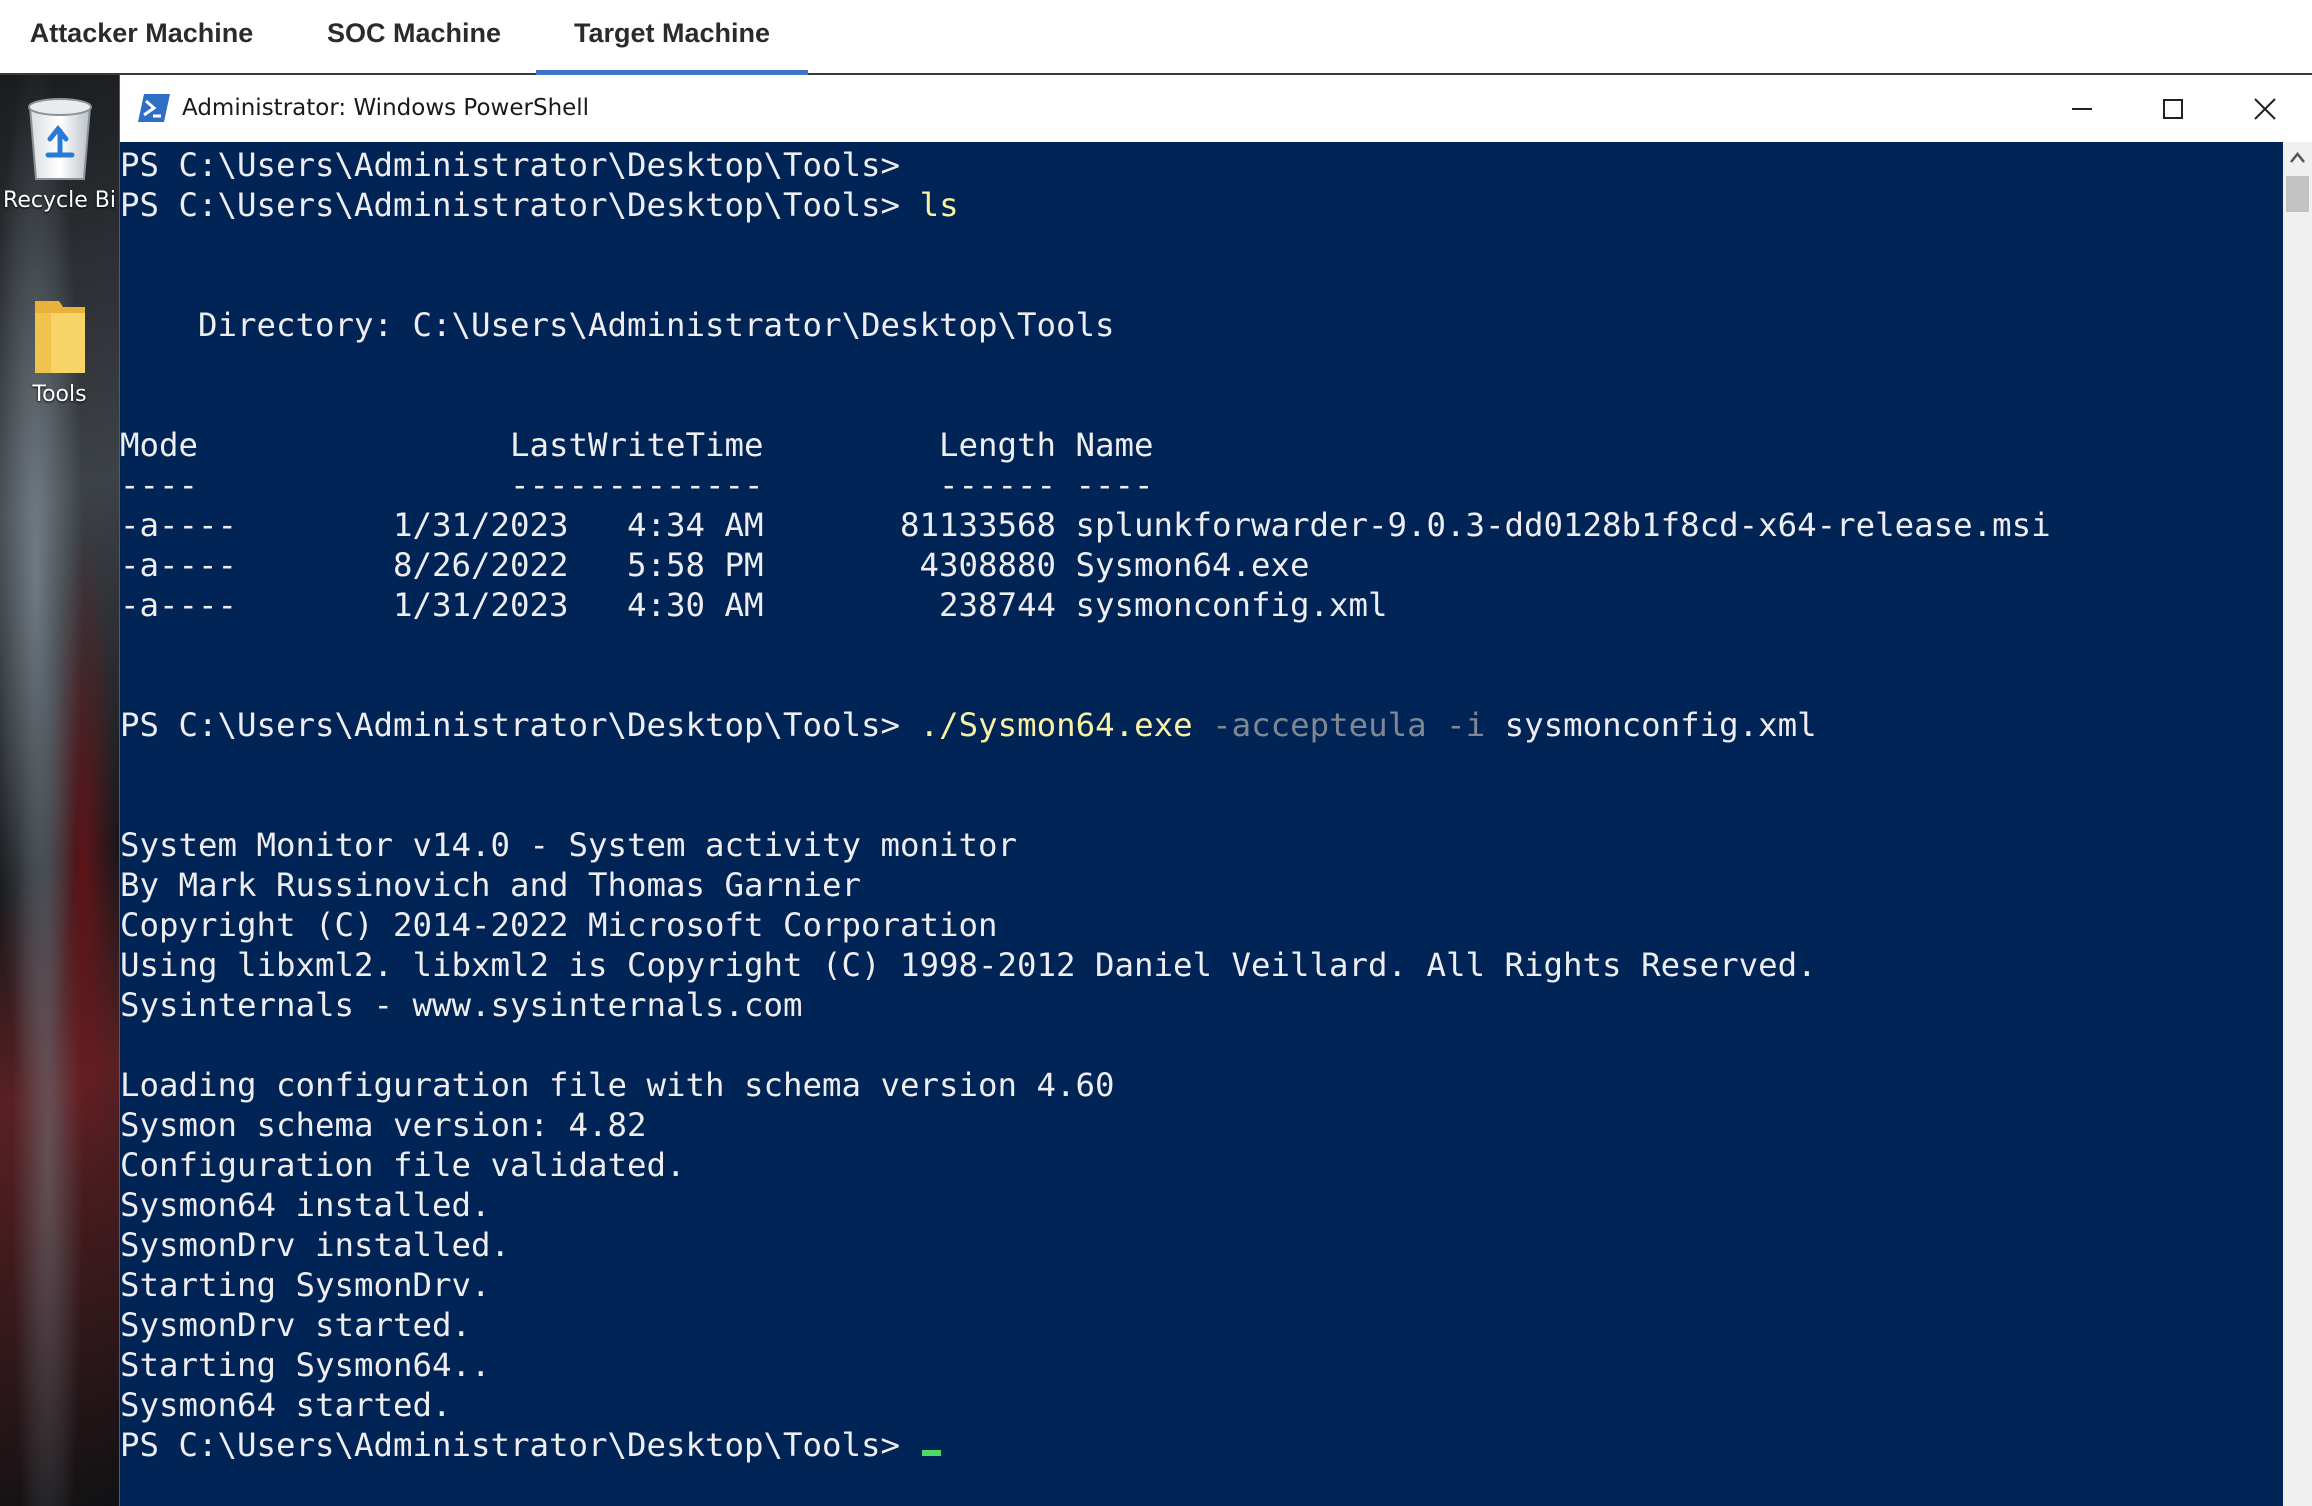 This screenshot has height=1506, width=2312. I want to click on output-line: SysmonDrv installed., so click(315, 1245).